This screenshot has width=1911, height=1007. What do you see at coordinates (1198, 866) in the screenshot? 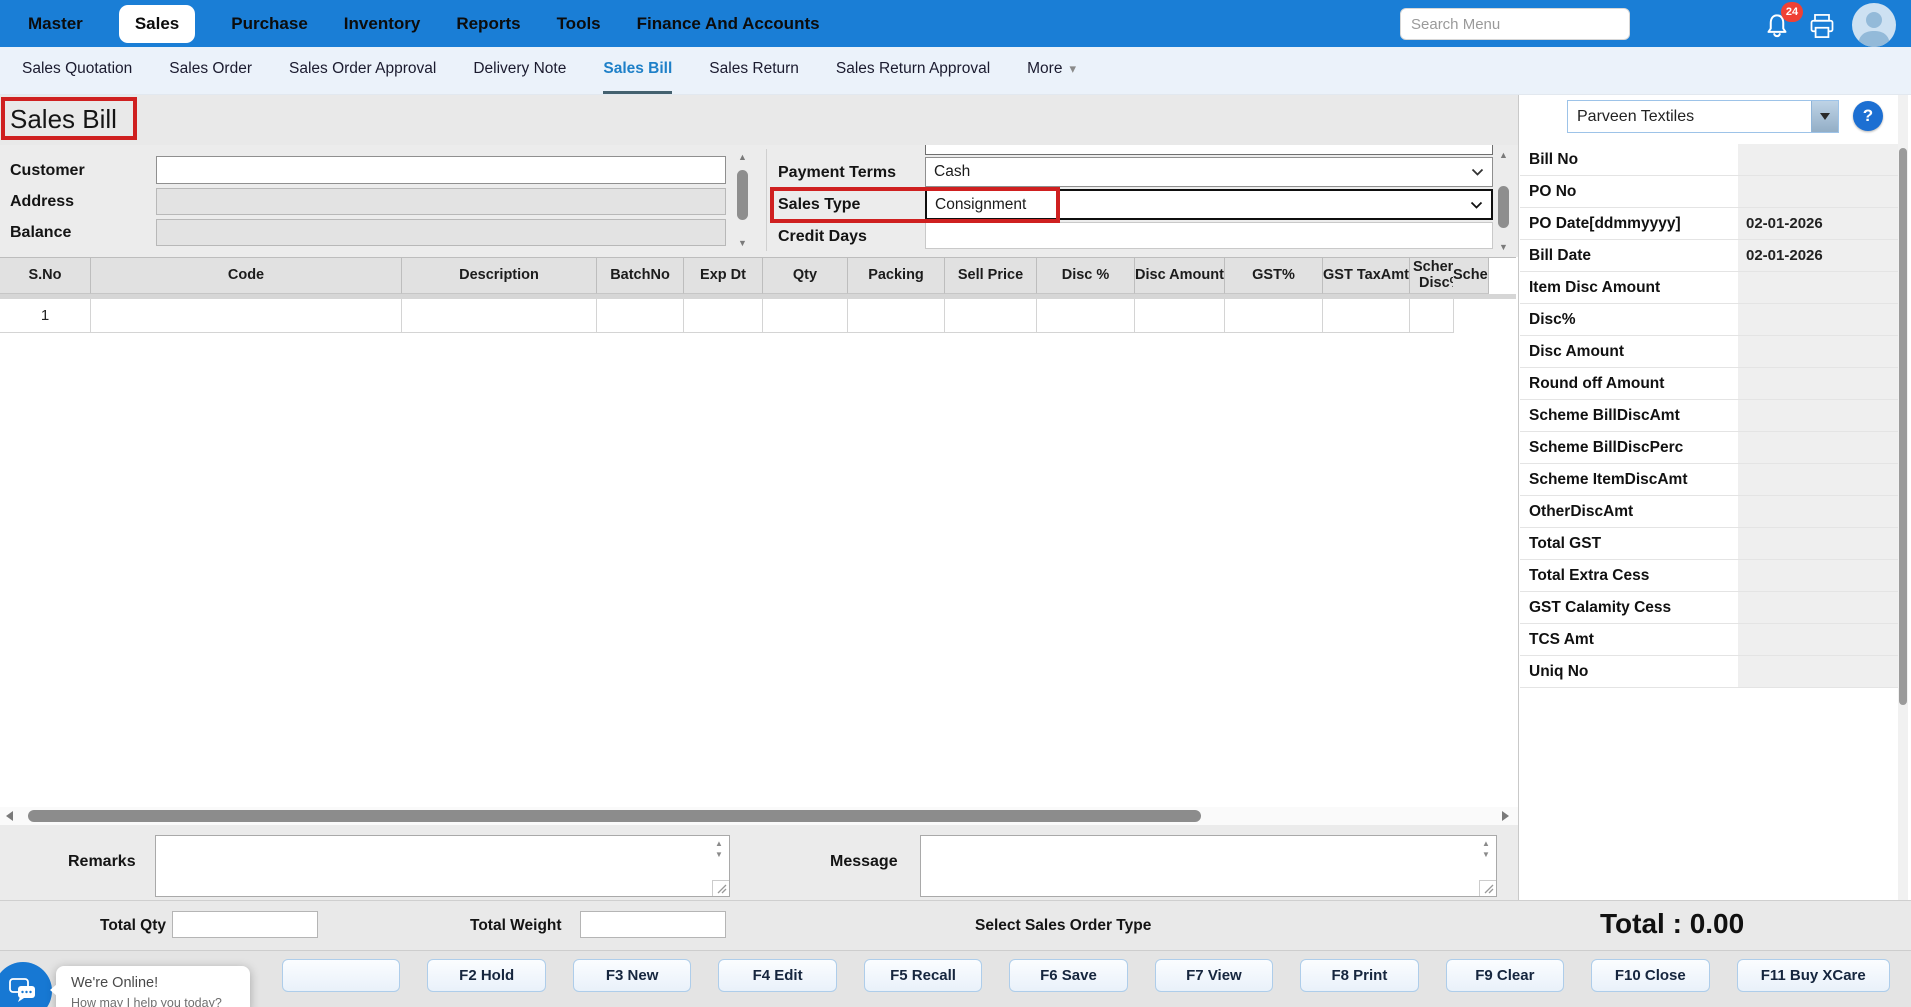
I see `message-textarea` at bounding box center [1198, 866].